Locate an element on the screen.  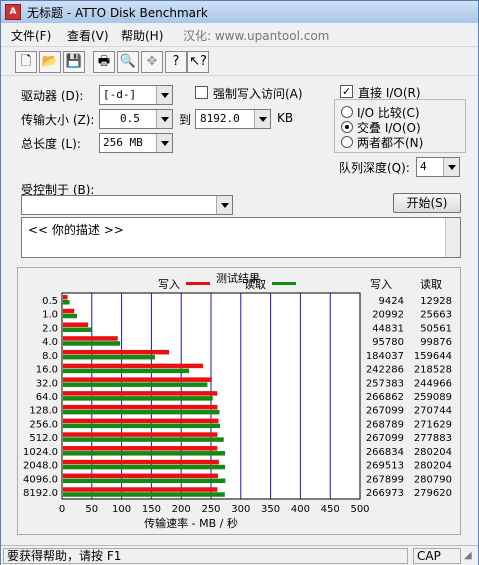
neither-label: 两者都不(N) is located at coordinates (390, 142).